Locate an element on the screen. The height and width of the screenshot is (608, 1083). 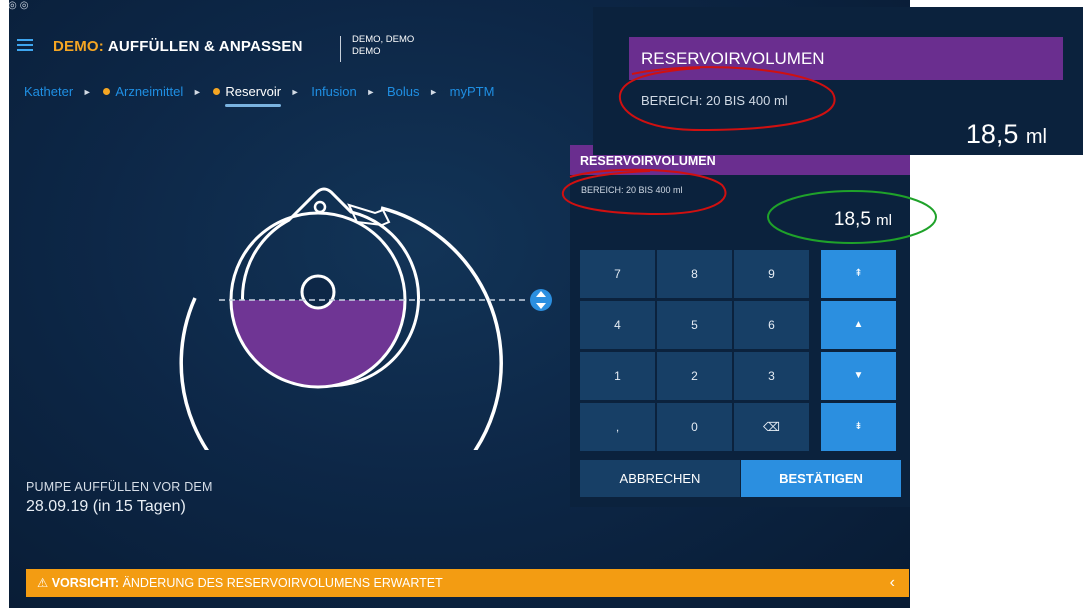
backspace-icon: ⌫ is located at coordinates (771, 427).